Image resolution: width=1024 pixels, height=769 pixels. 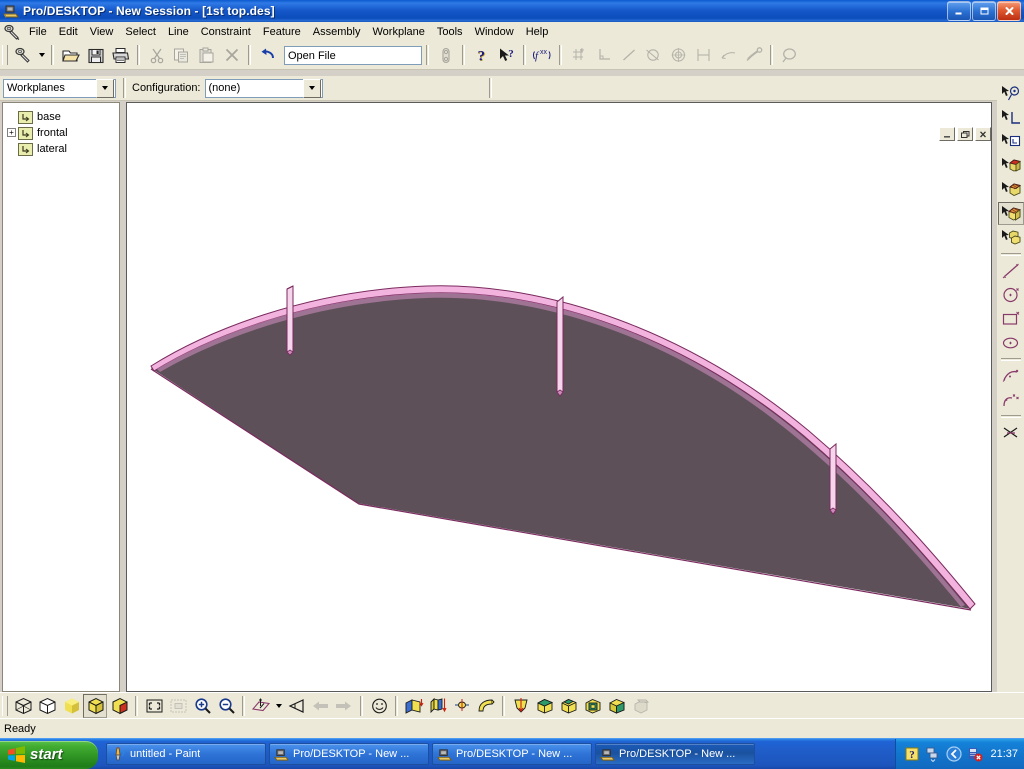 I want to click on zoom-selection-button, so click(x=178, y=706).